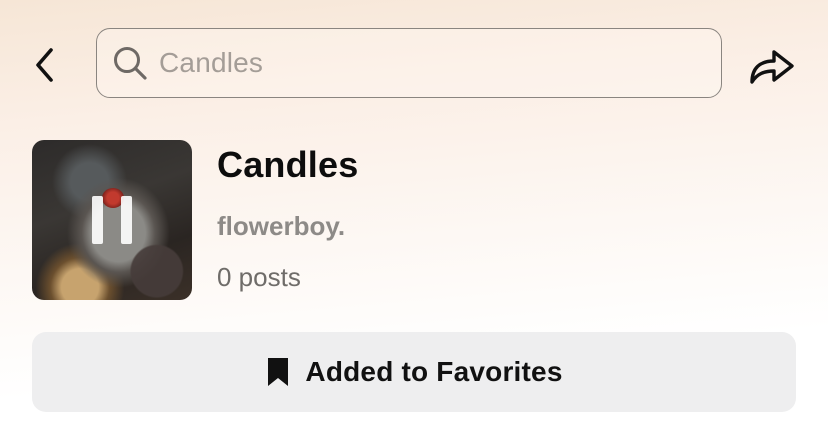  Describe the element at coordinates (130, 63) in the screenshot. I see `search-icon` at that location.